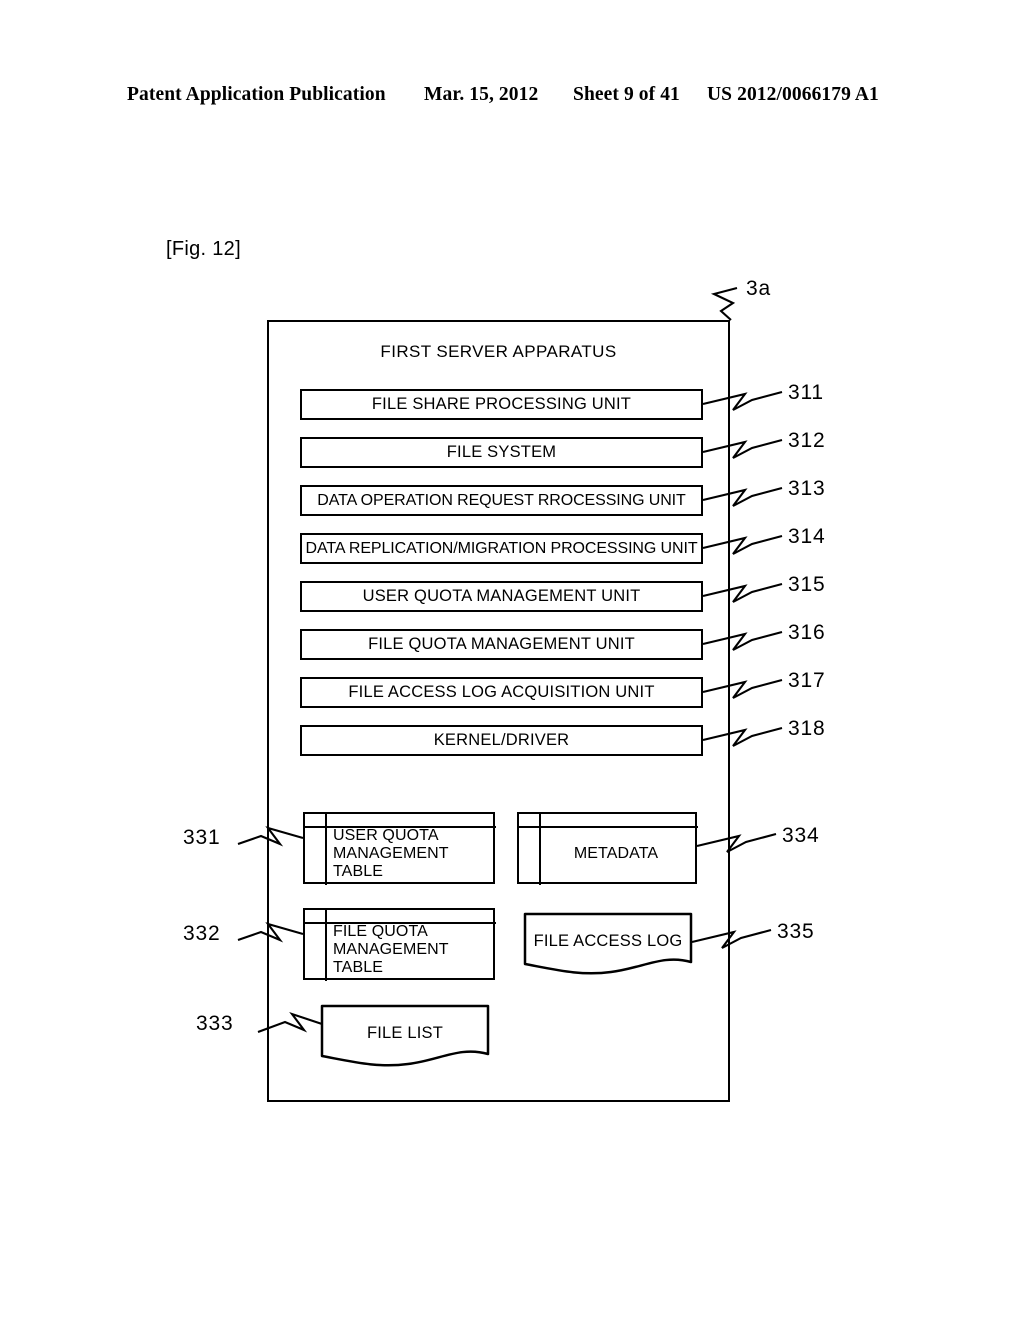 Image resolution: width=1024 pixels, height=1320 pixels. What do you see at coordinates (793, 94) in the screenshot?
I see `patent-number: US 2012/0066179 A1` at bounding box center [793, 94].